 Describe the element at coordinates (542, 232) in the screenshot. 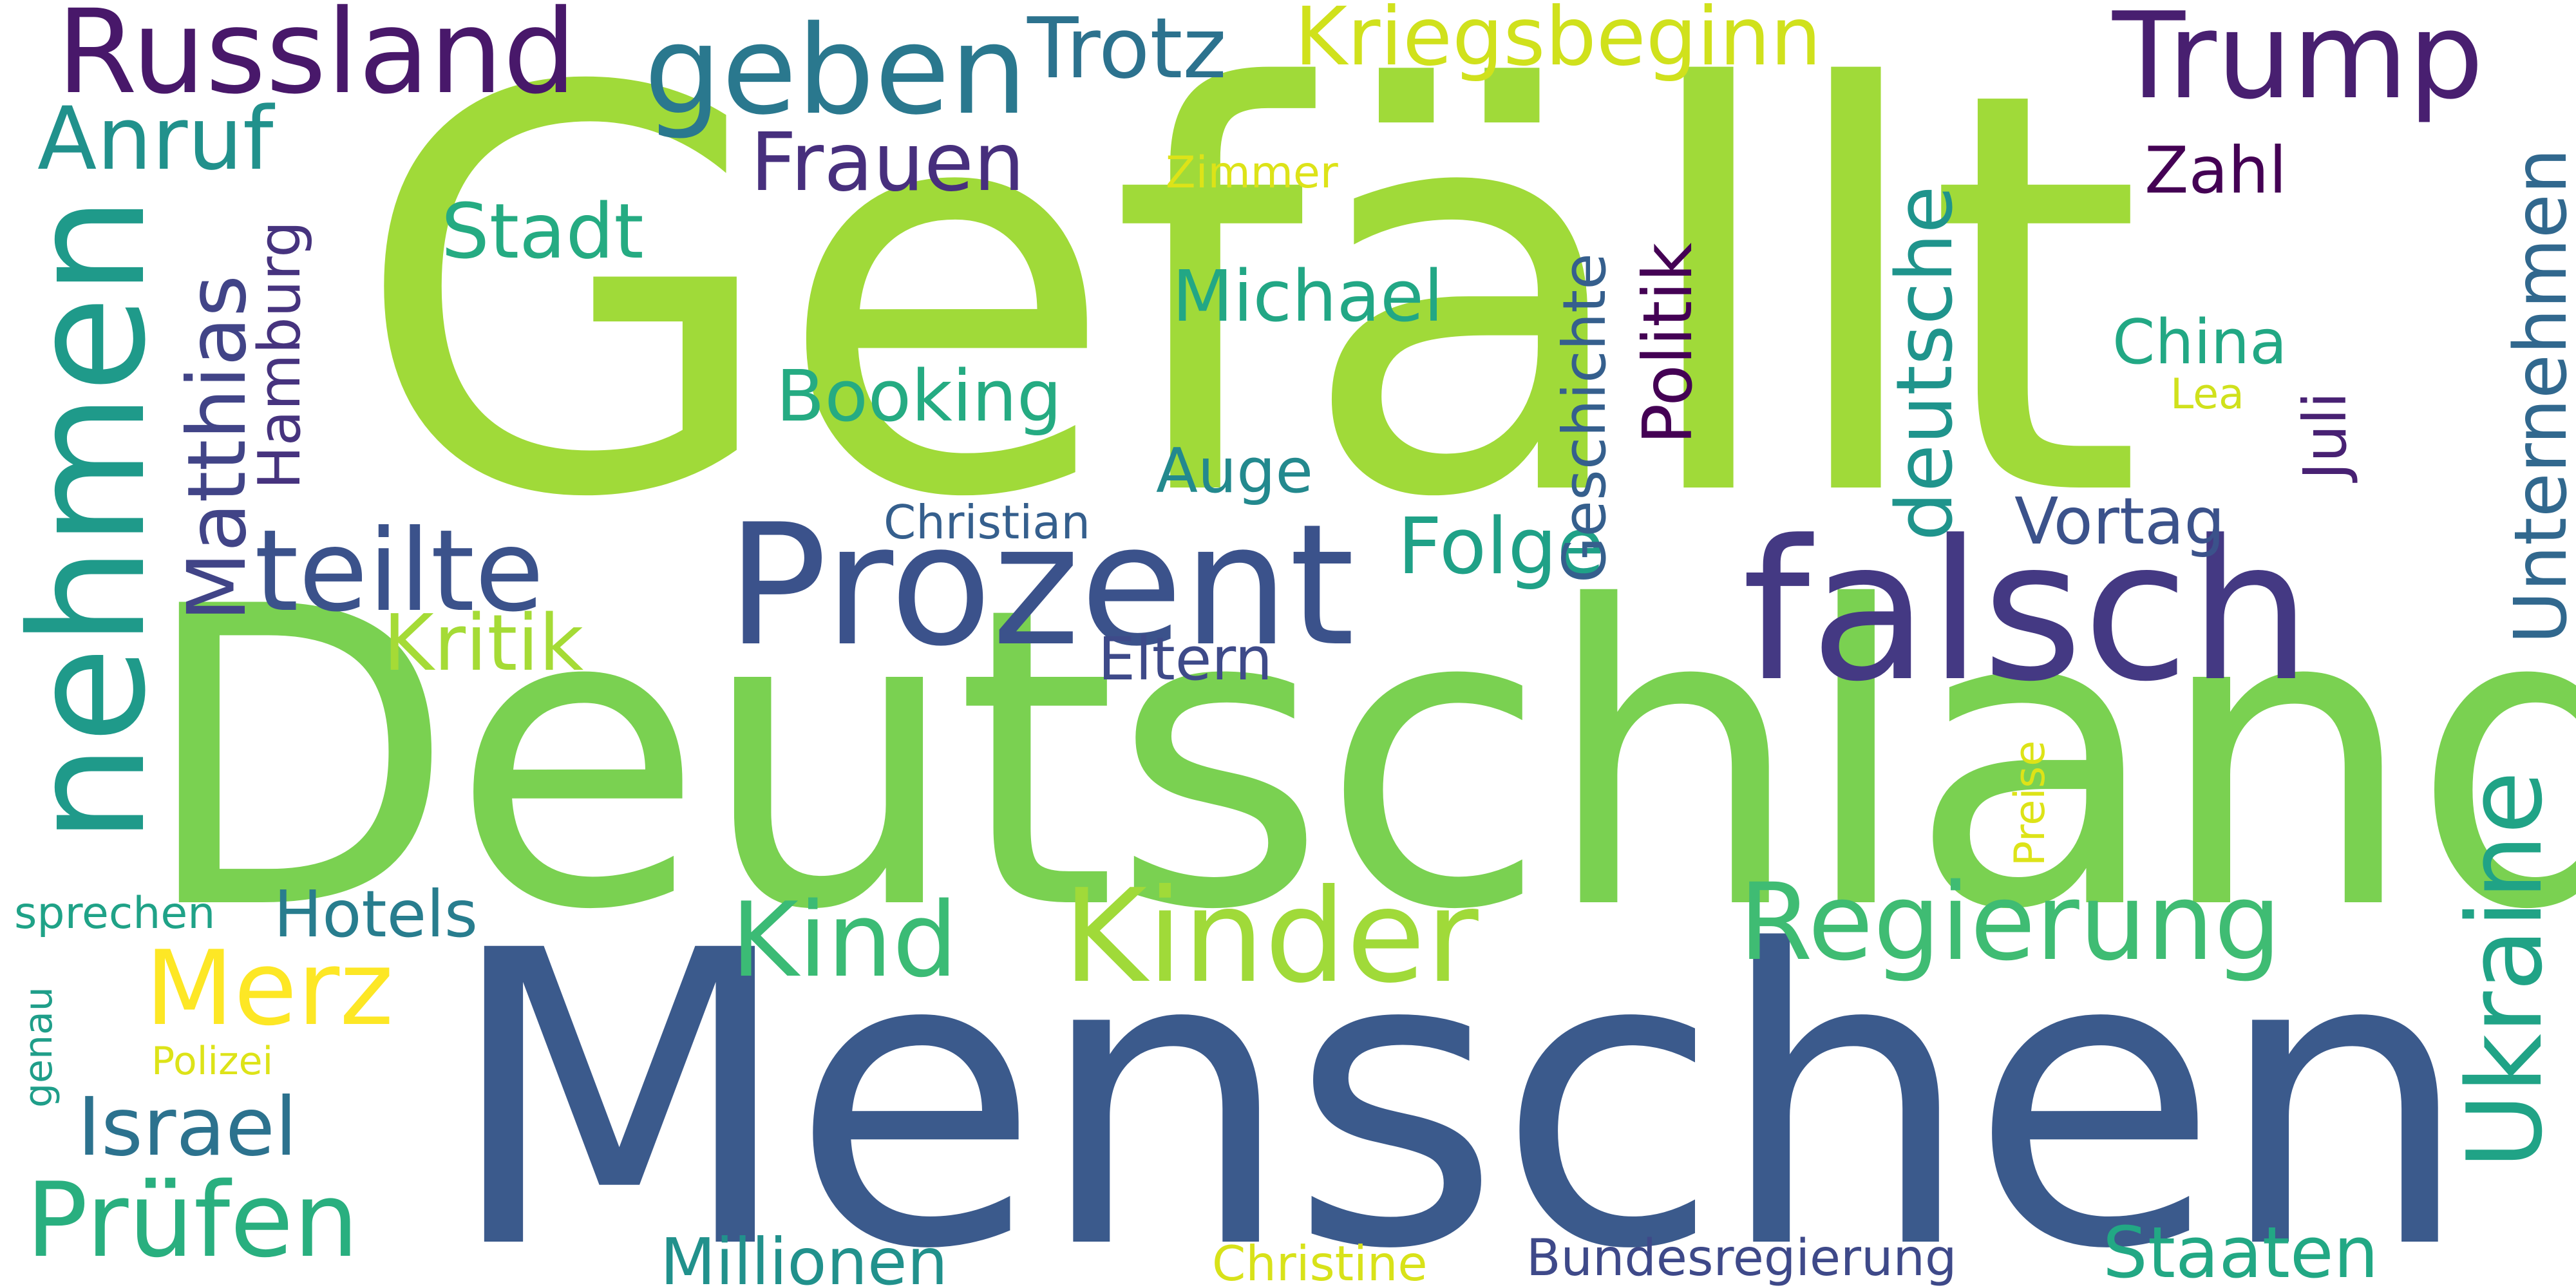

I see `word-stadt: Stadt` at that location.